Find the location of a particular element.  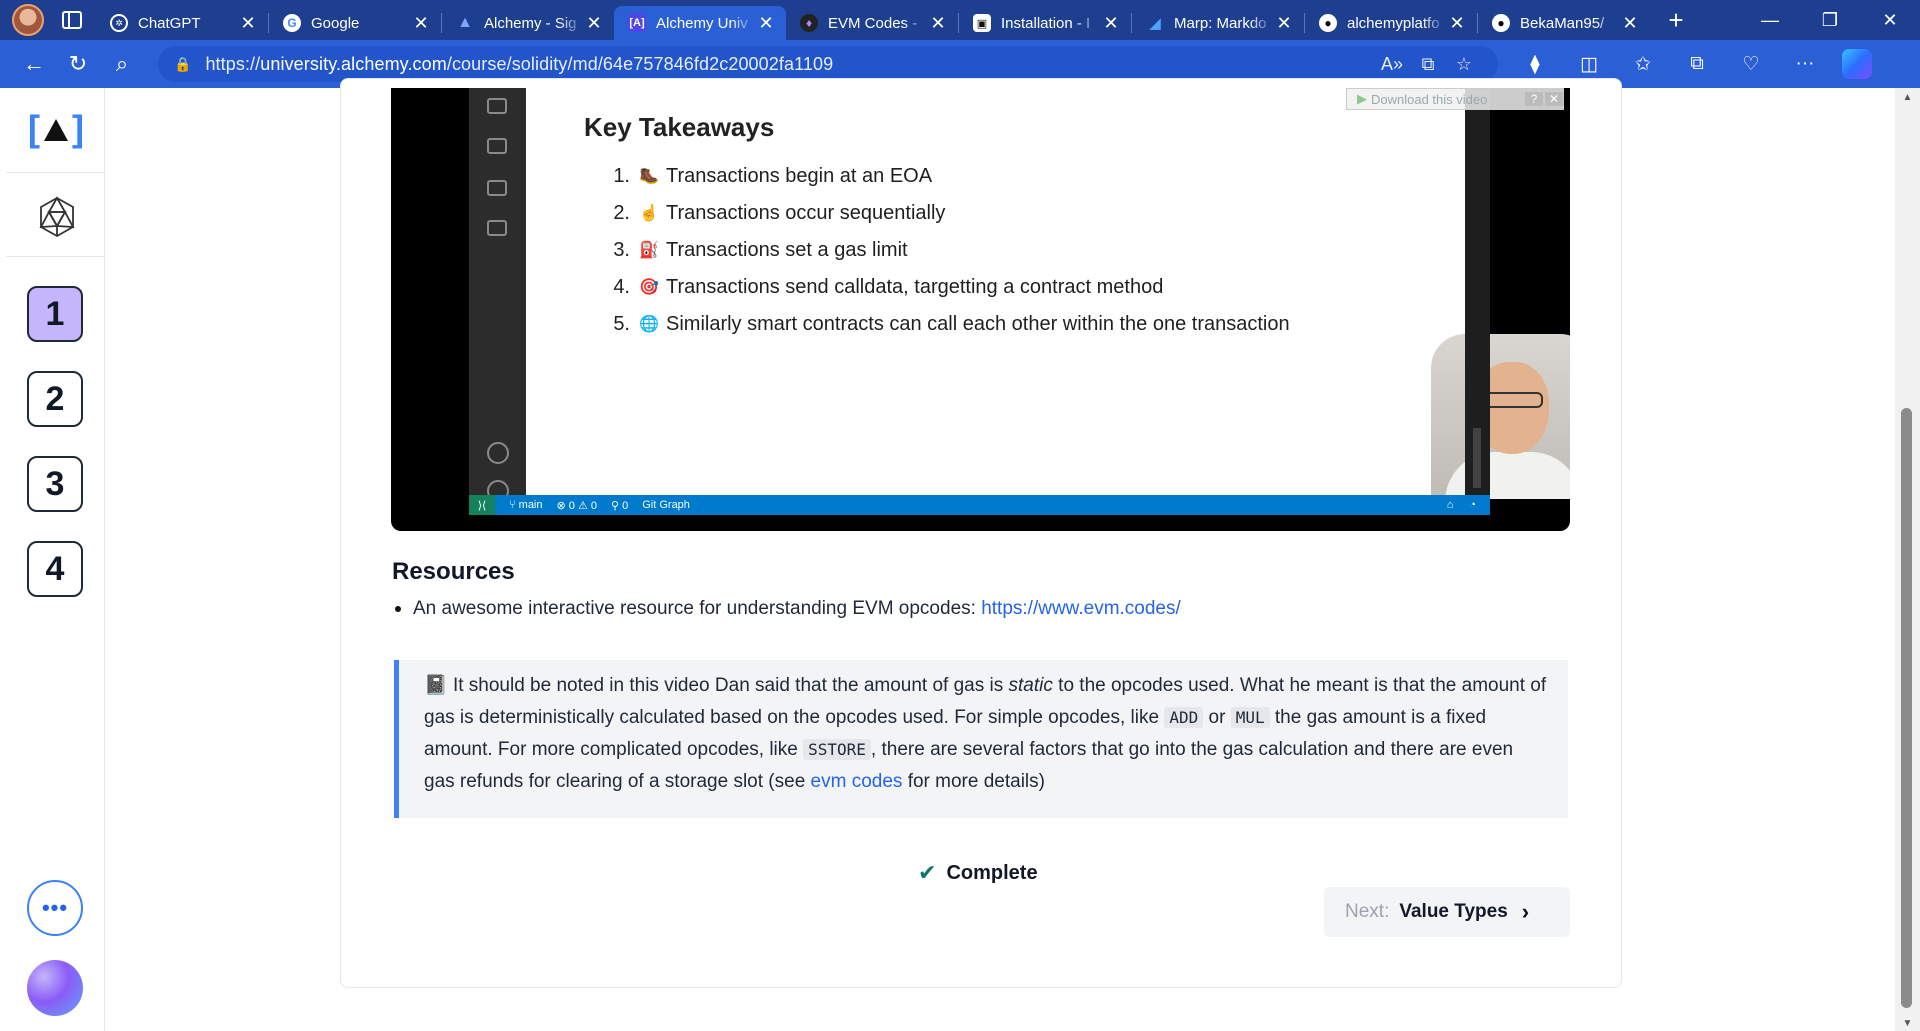

tab-alchemy-signin: ▲ Alchemy - Sig ✕ is located at coordinates (528, 23).